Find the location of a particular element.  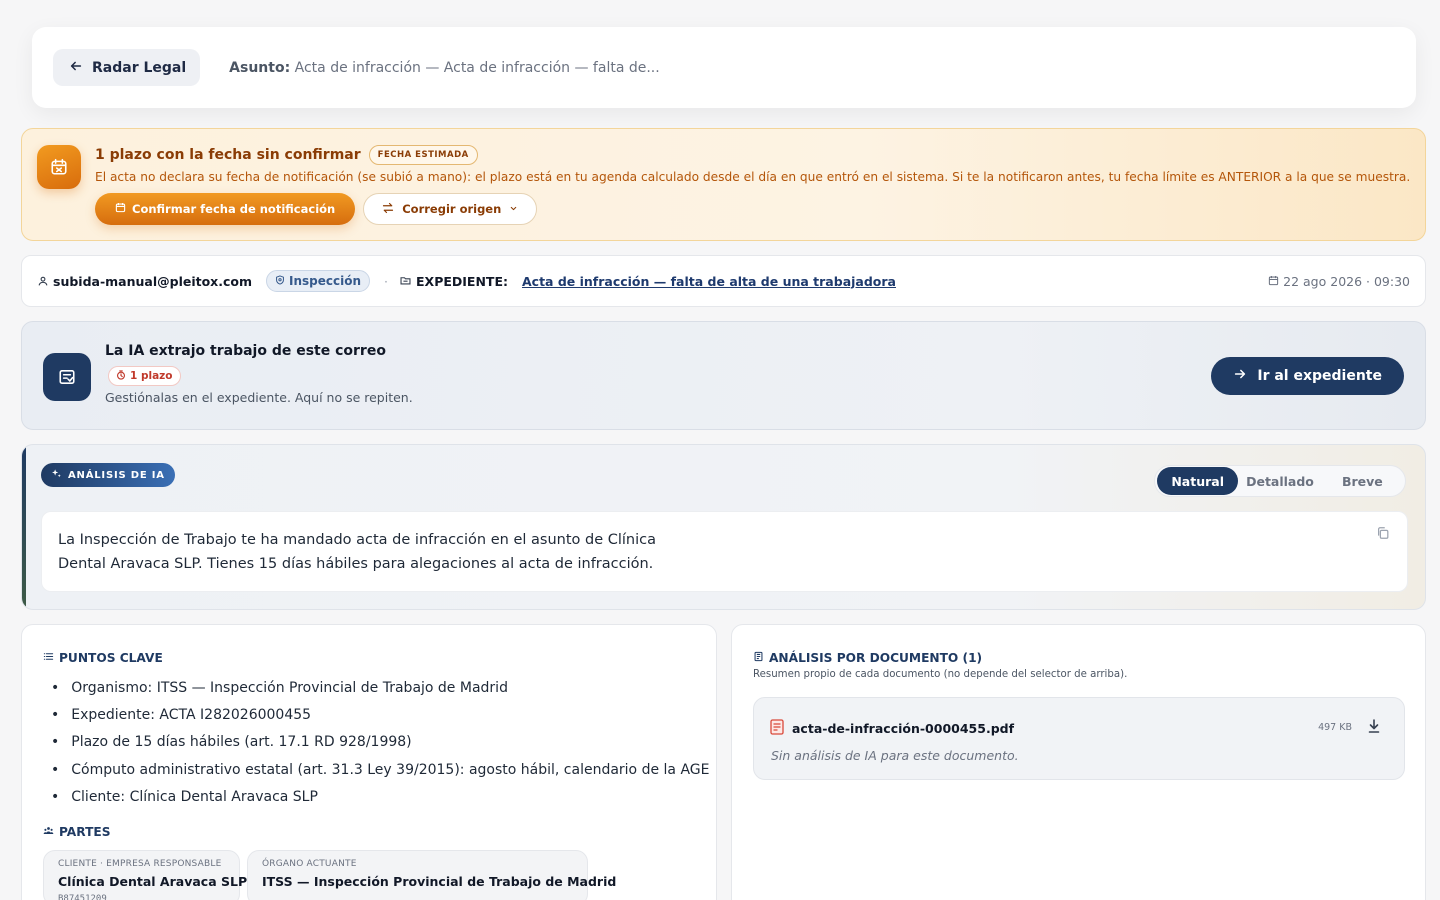

party-role: CLIENTE · EMPRESA RESPONSABLE is located at coordinates (140, 864).